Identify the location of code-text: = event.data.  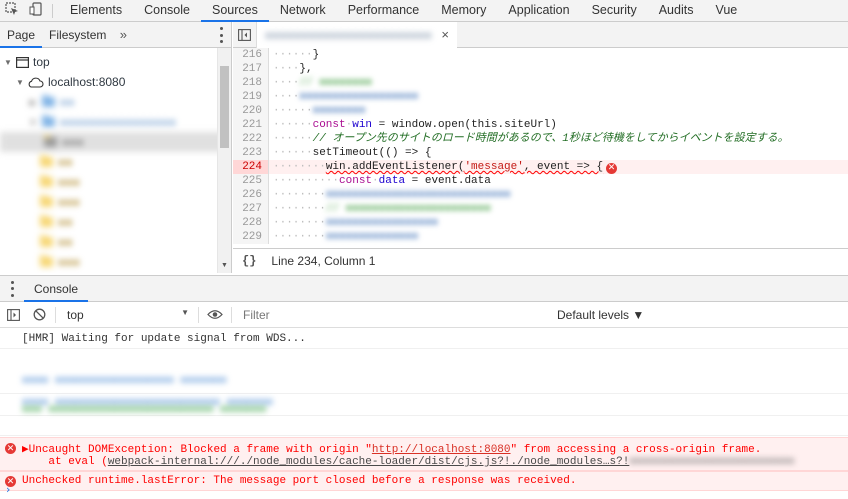
(448, 181).